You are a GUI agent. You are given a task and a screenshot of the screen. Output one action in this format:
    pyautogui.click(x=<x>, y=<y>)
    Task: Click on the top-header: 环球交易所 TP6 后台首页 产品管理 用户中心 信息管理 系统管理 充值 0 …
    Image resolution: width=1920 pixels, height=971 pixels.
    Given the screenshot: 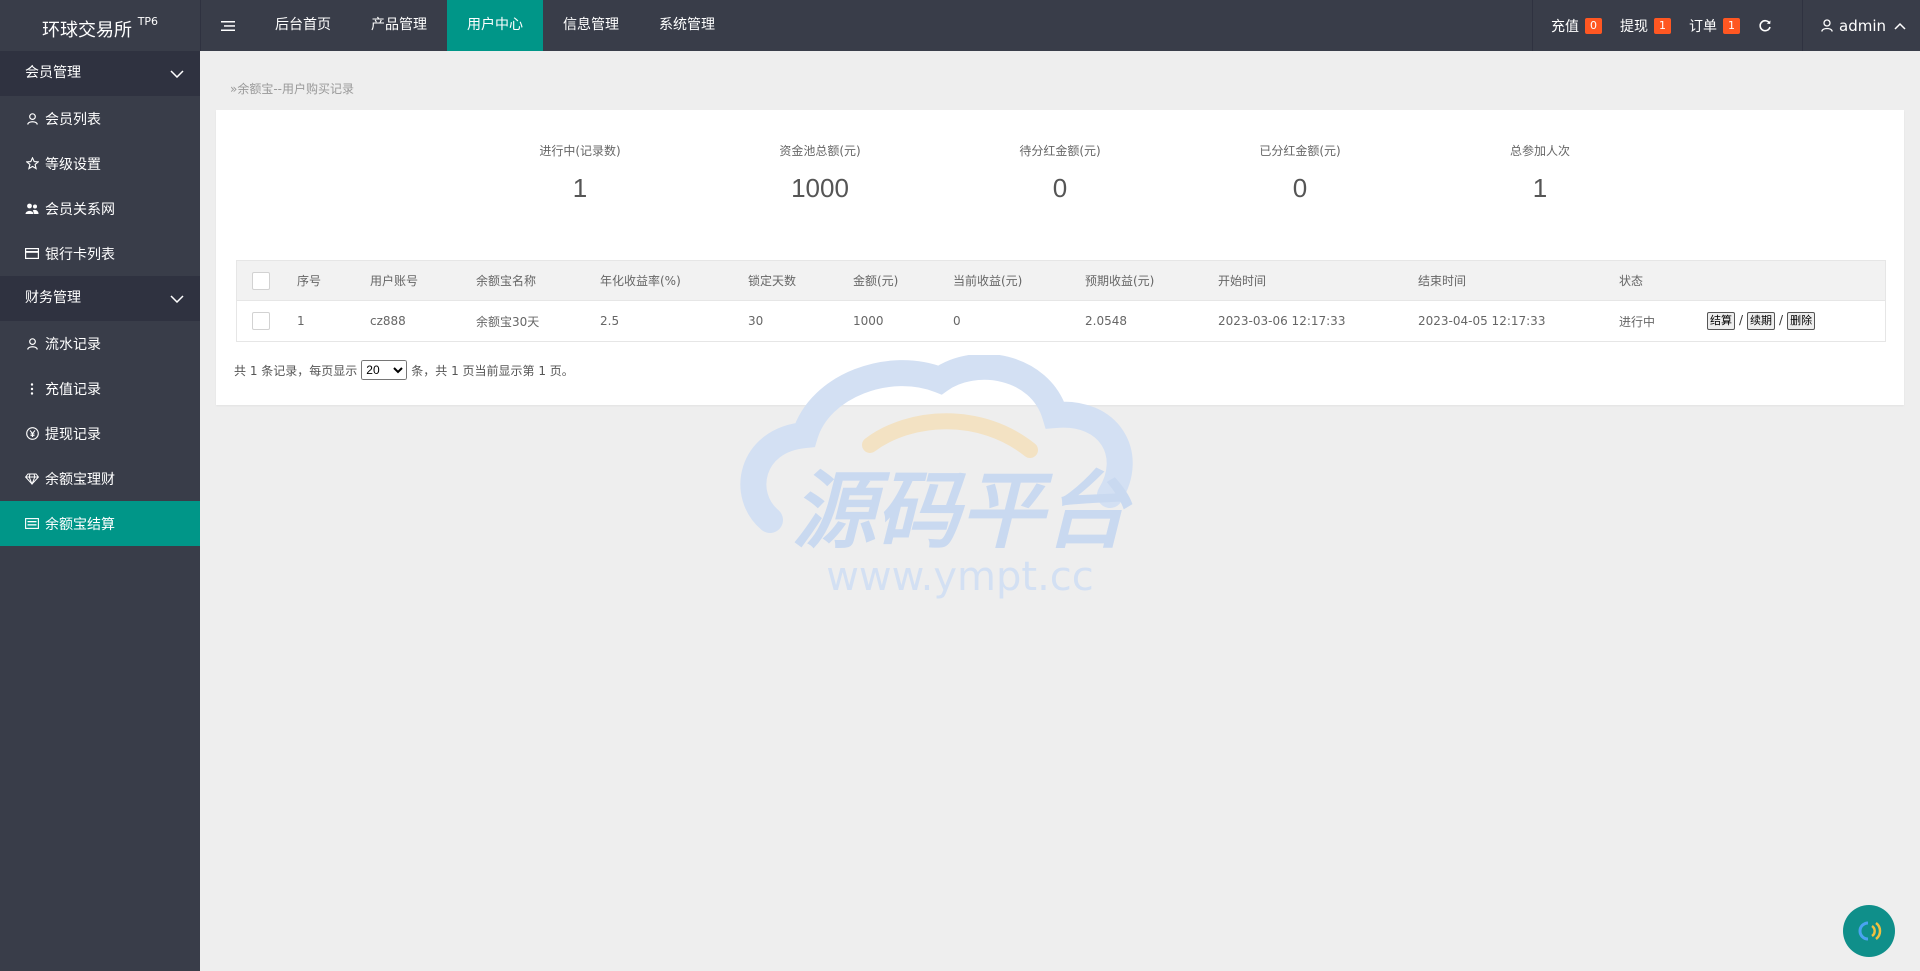 What is the action you would take?
    pyautogui.click(x=960, y=25)
    